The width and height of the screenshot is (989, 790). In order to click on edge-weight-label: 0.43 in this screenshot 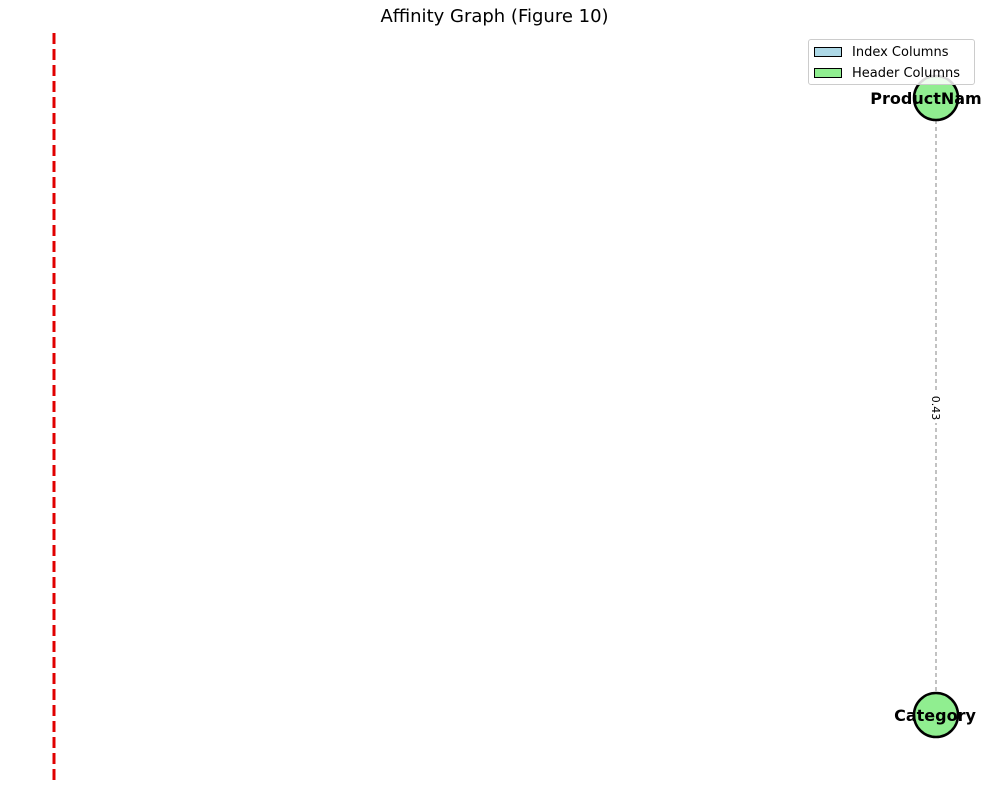, I will do `click(935, 408)`.